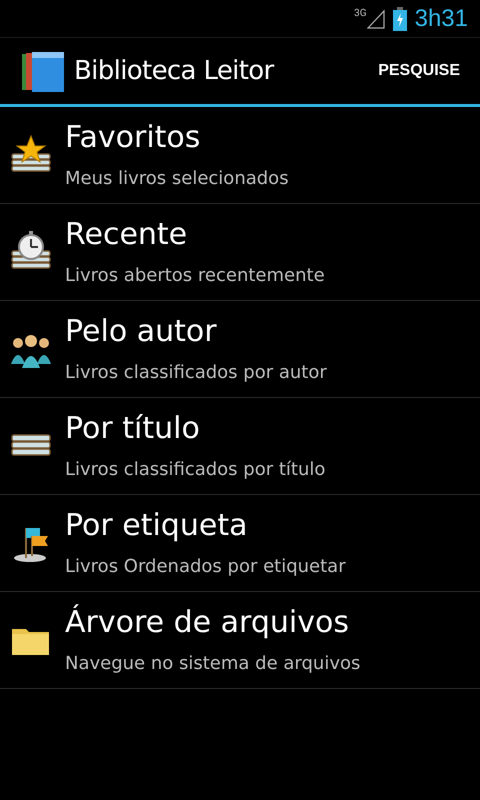 Image resolution: width=480 pixels, height=800 pixels. I want to click on menu-item: Por título Livros classificados por título, so click(240, 446).